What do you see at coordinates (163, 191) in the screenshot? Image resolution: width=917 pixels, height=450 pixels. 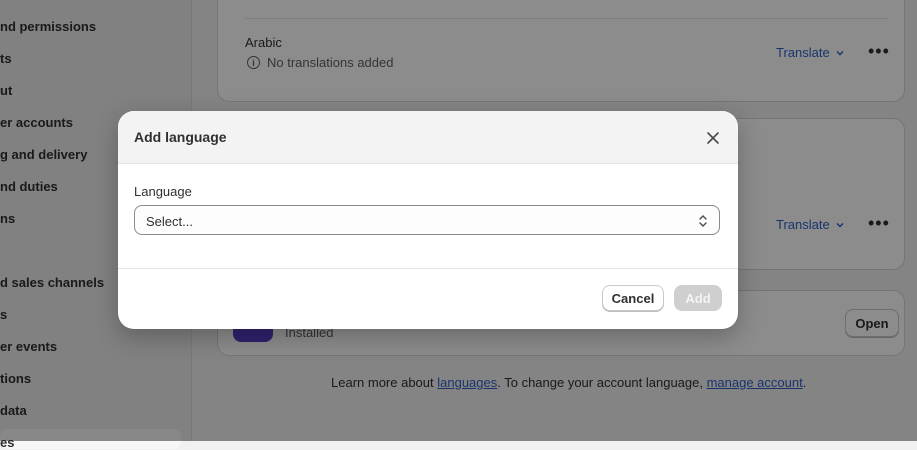 I see `language-field-label: Language` at bounding box center [163, 191].